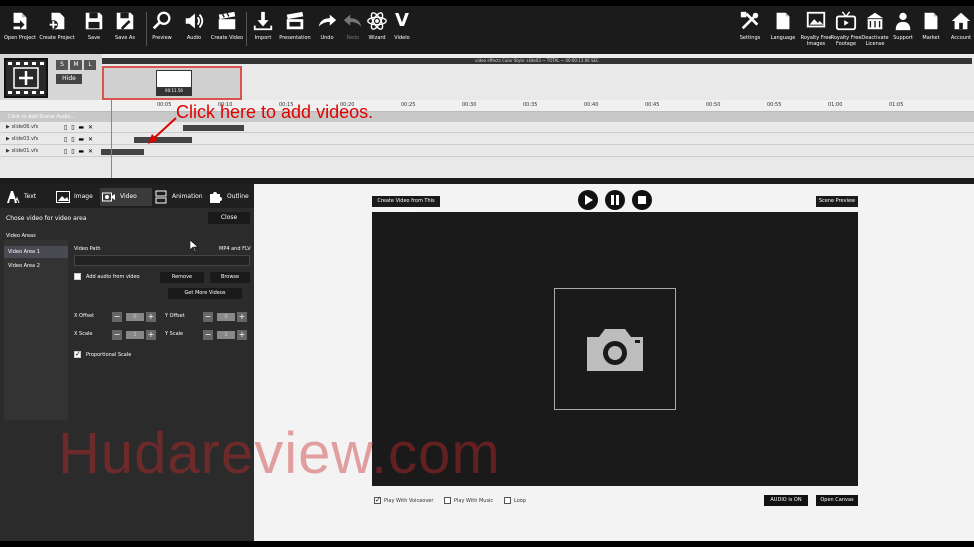 The image size is (974, 547). I want to click on y-scale-label: Y Scale, so click(174, 334).